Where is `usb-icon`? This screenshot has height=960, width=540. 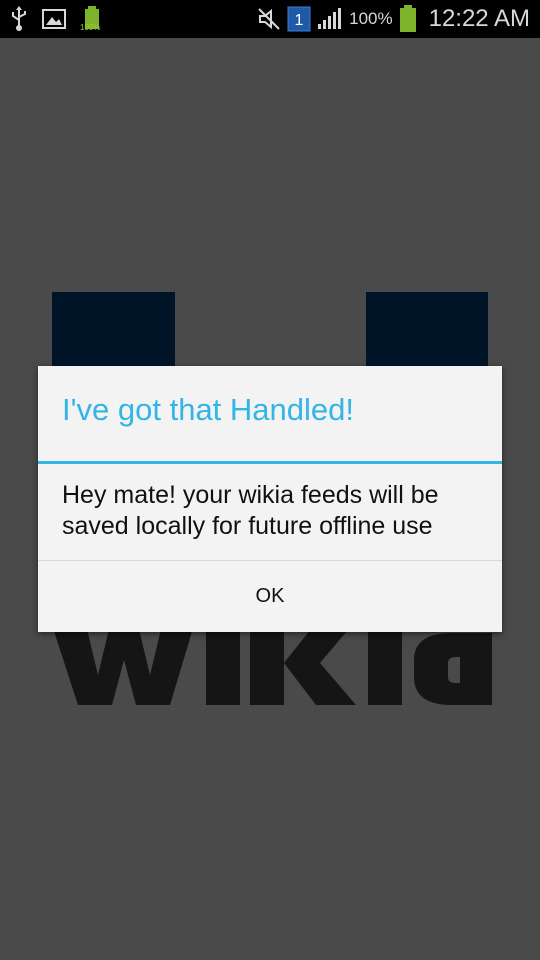 usb-icon is located at coordinates (19, 19).